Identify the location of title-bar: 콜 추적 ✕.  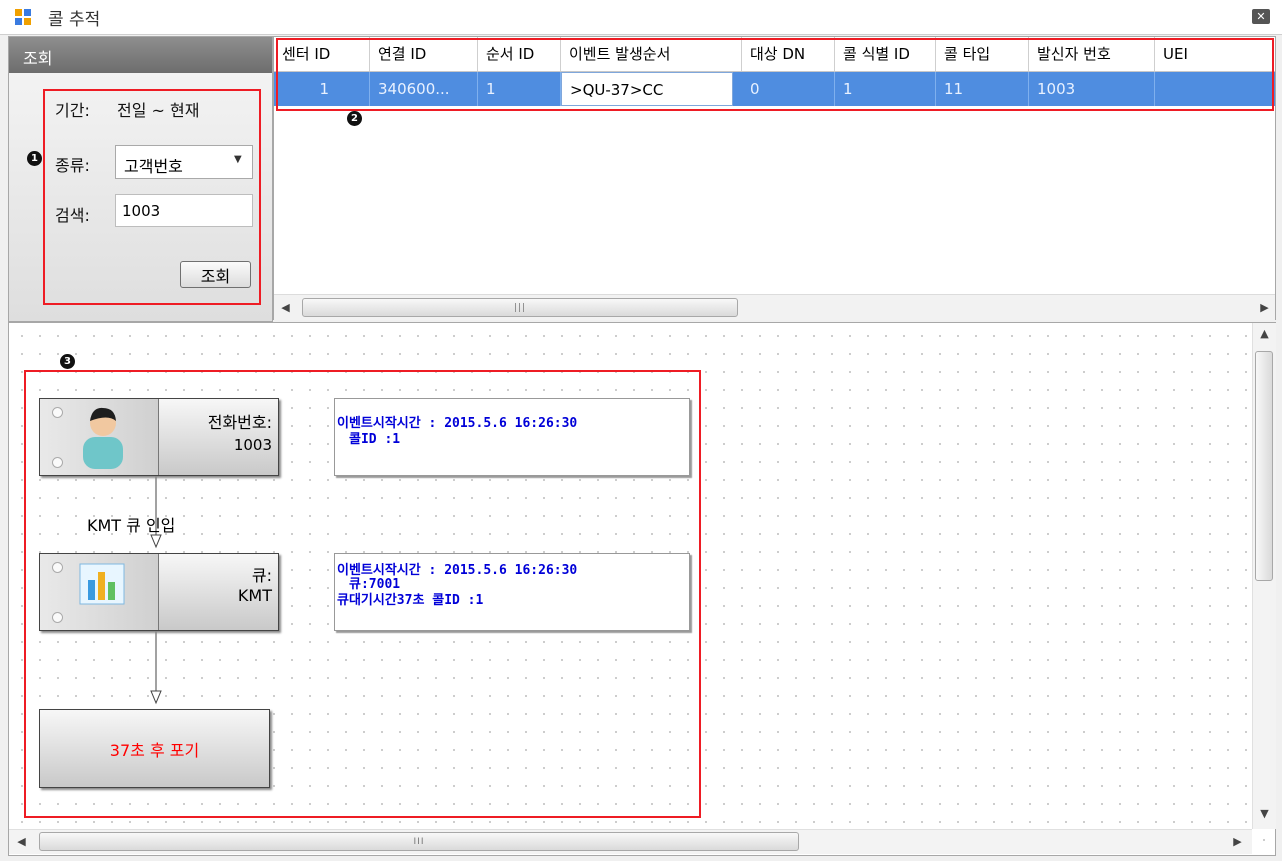
(641, 17).